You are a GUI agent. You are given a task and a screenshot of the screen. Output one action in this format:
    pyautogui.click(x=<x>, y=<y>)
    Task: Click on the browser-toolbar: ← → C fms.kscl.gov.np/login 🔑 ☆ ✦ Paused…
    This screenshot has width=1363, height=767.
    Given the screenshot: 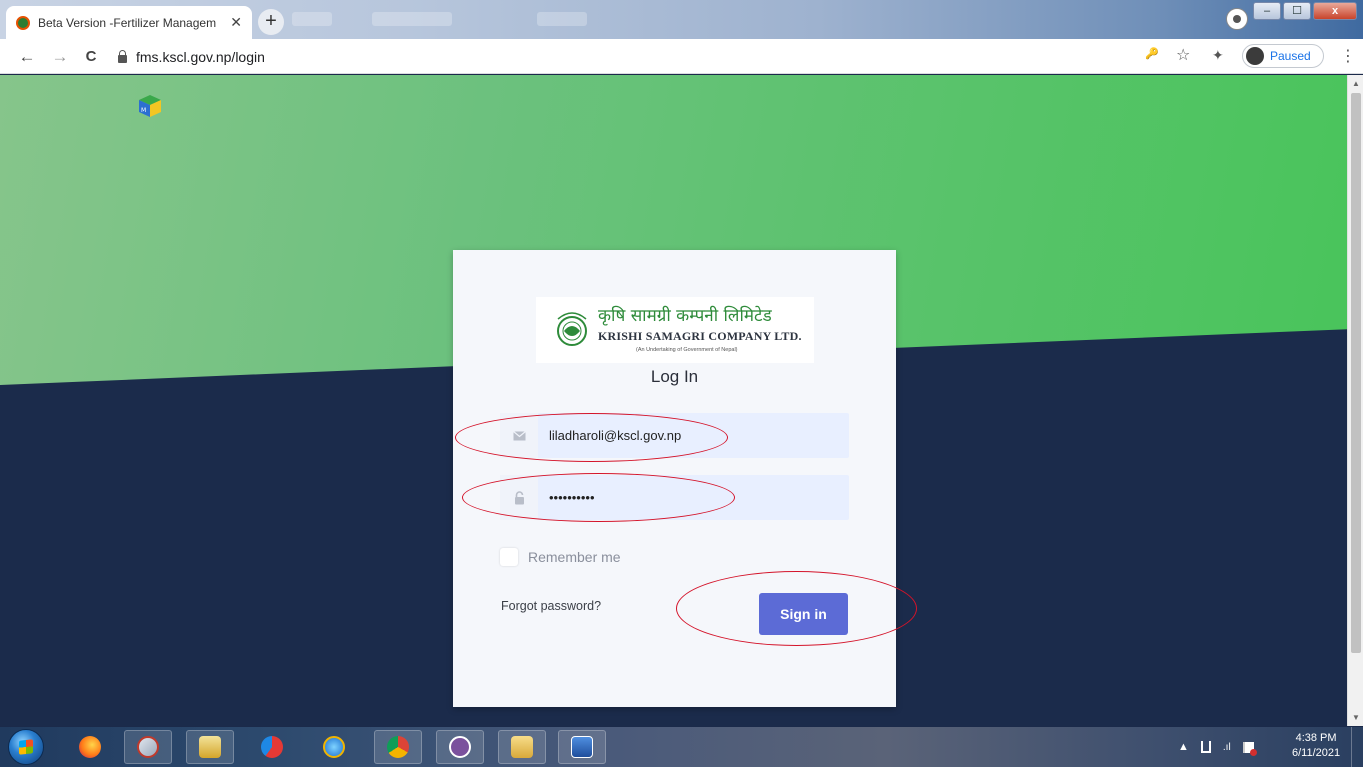 What is the action you would take?
    pyautogui.click(x=681, y=56)
    